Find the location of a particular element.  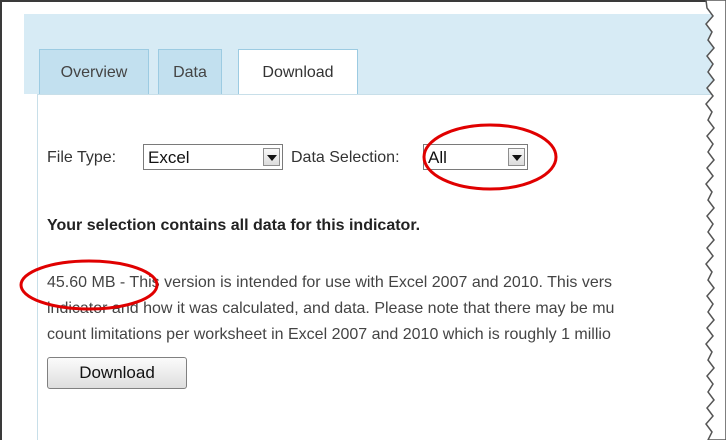

tab-download-label: Download is located at coordinates (298, 72).